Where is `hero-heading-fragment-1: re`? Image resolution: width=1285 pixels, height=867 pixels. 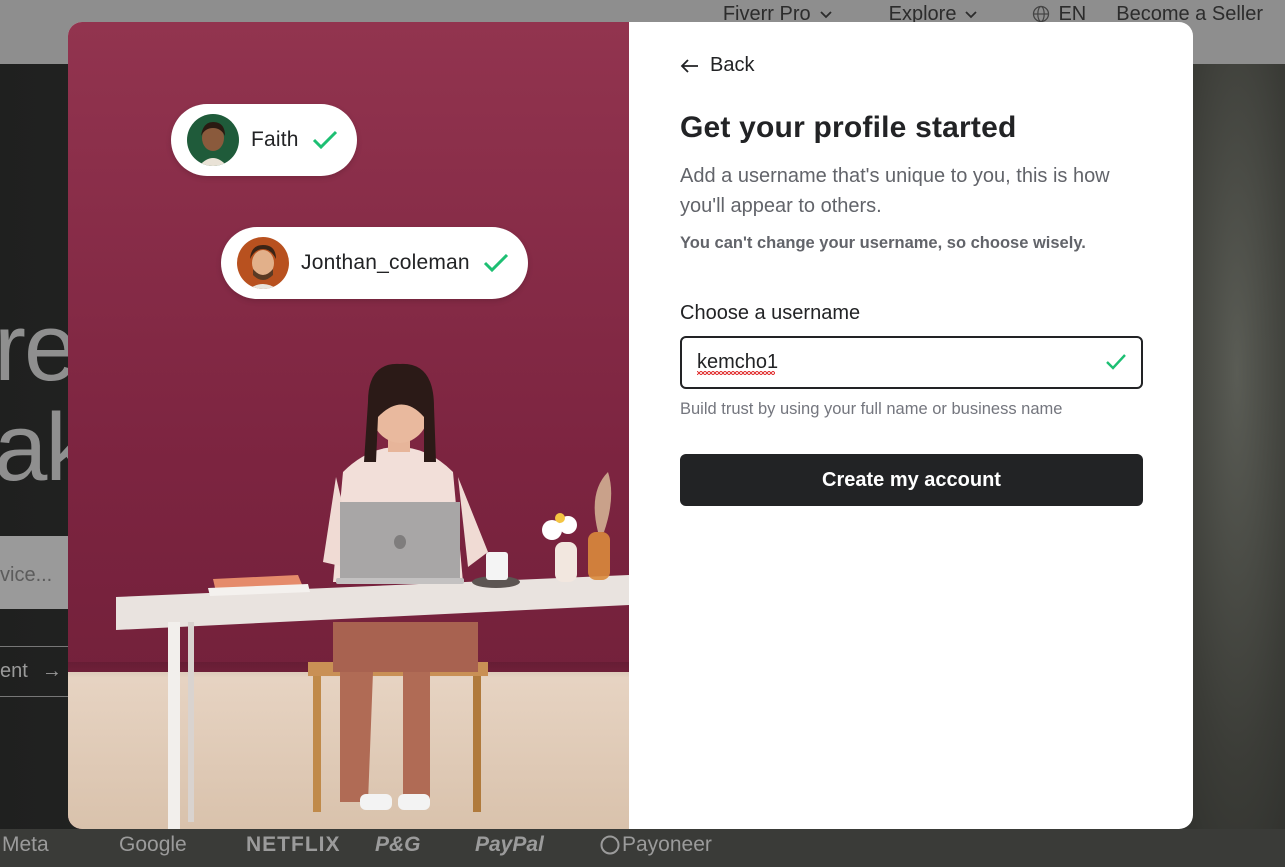 hero-heading-fragment-1: re is located at coordinates (38, 347).